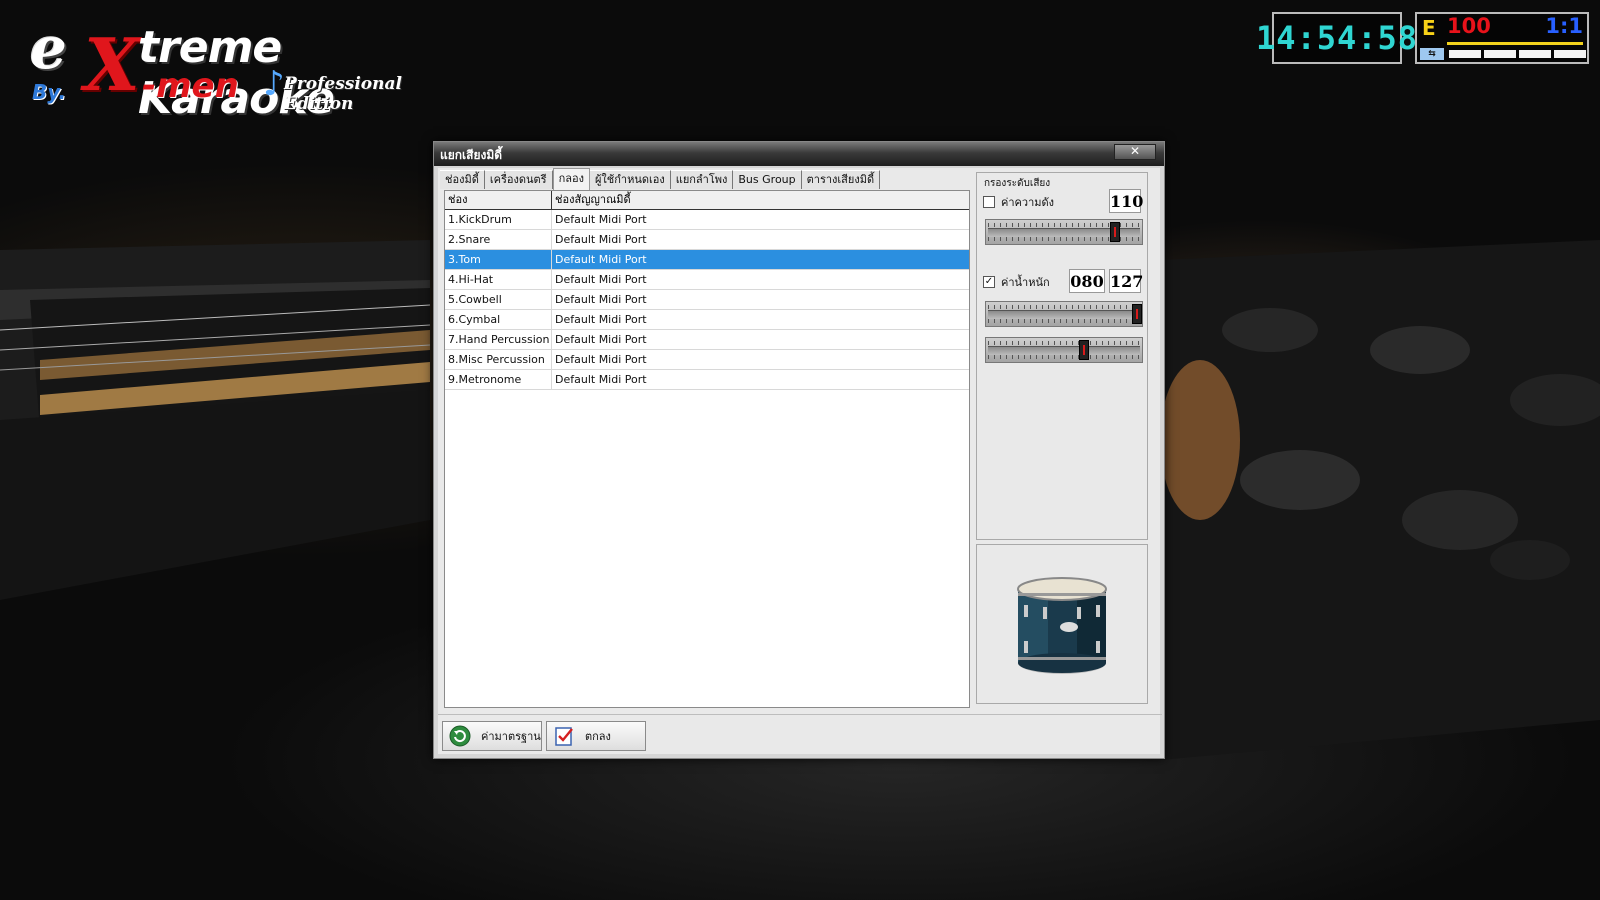 The width and height of the screenshot is (1600, 900). I want to click on channel-cell: 7.Hand Percussion, so click(498, 339).